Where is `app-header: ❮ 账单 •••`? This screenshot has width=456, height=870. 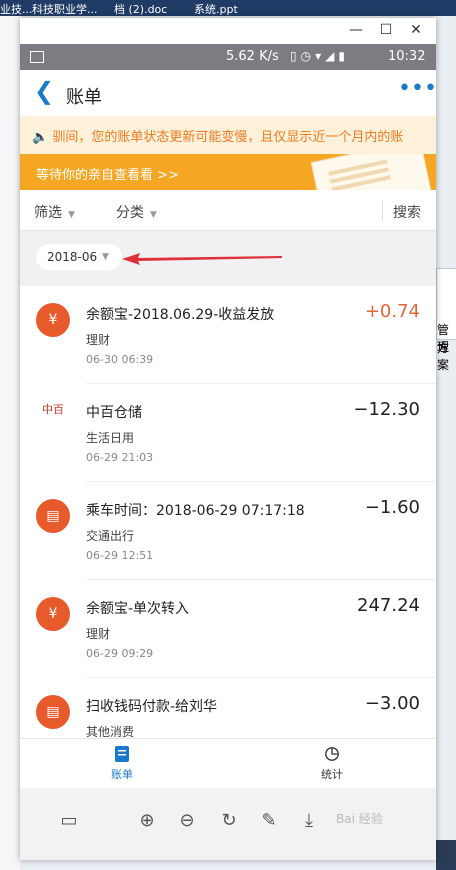 app-header: ❮ 账单 ••• is located at coordinates (228, 93).